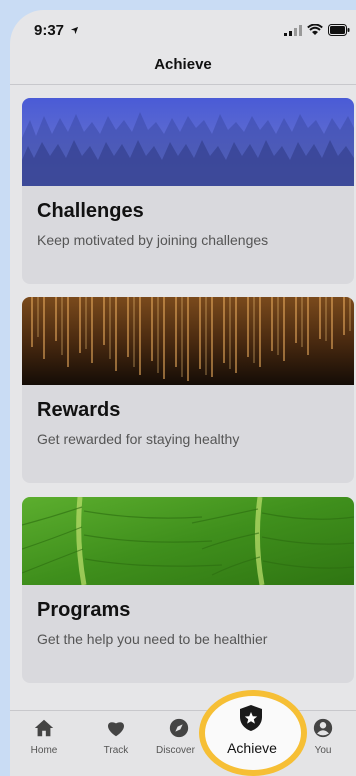  What do you see at coordinates (44, 728) in the screenshot?
I see `home-icon` at bounding box center [44, 728].